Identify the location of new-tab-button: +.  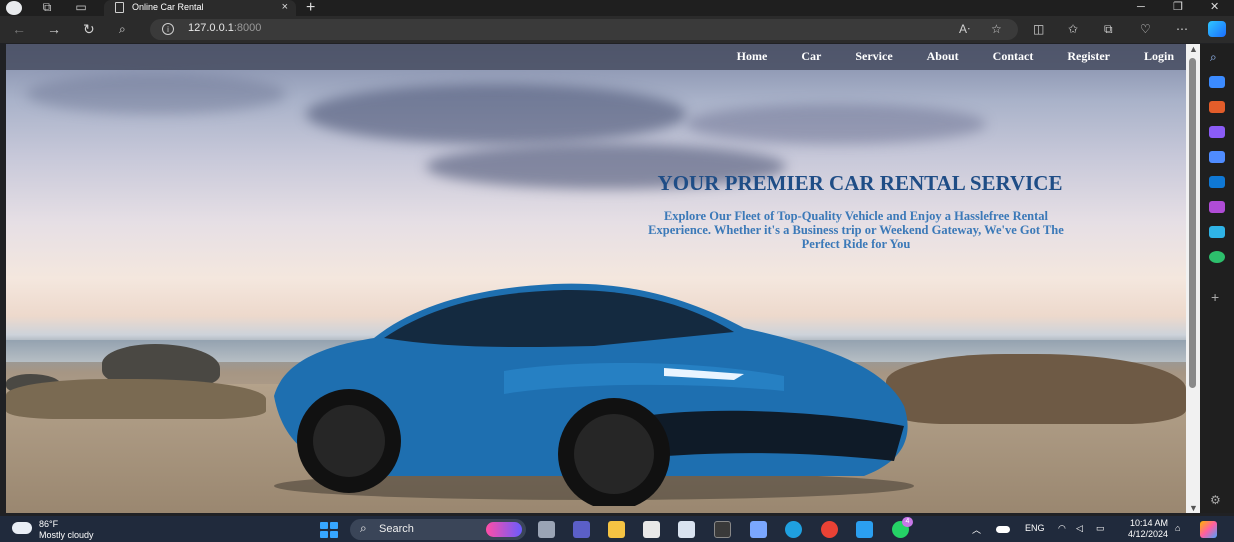
(310, 8).